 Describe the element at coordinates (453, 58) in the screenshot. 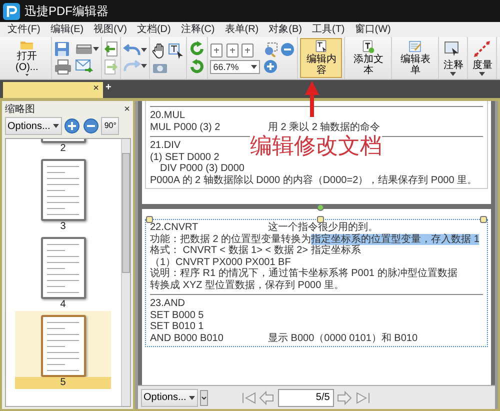

I see `toolbar-button: 注释` at that location.